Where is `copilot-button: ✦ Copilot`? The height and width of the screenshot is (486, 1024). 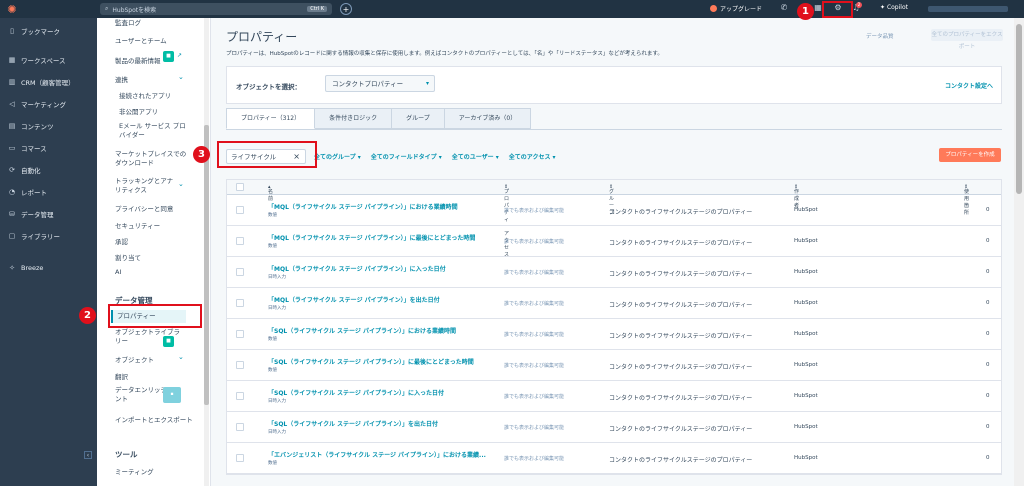
copilot-button: ✦ Copilot is located at coordinates (894, 7).